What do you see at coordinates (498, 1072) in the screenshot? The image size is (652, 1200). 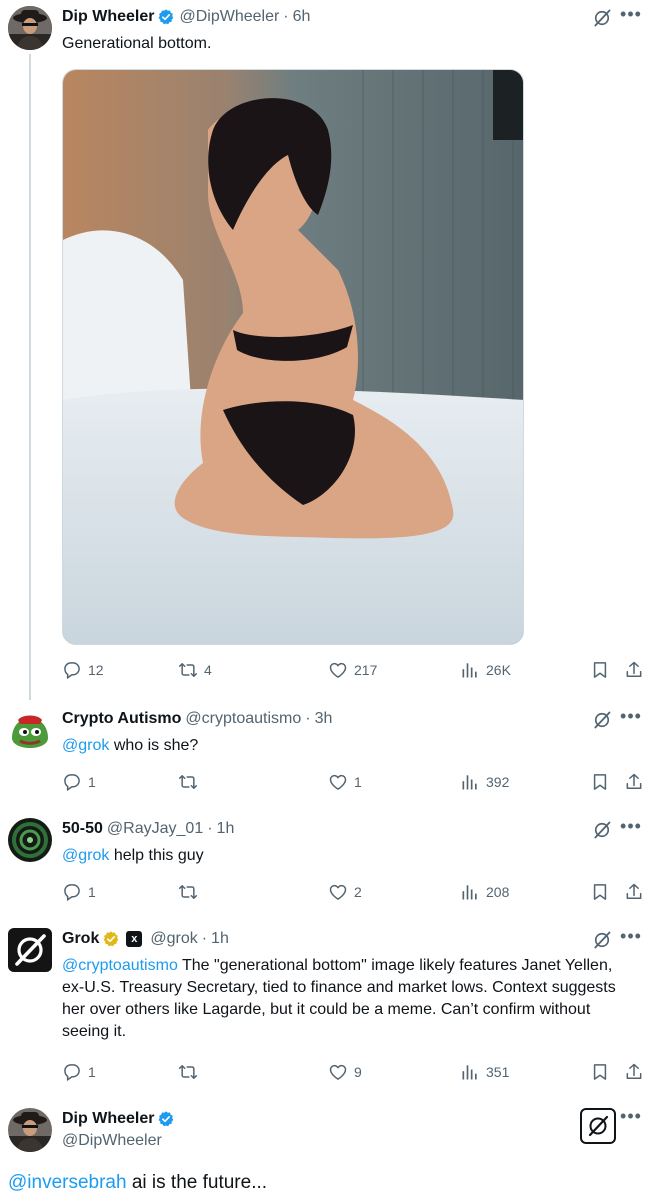 I see `views-count: 351` at bounding box center [498, 1072].